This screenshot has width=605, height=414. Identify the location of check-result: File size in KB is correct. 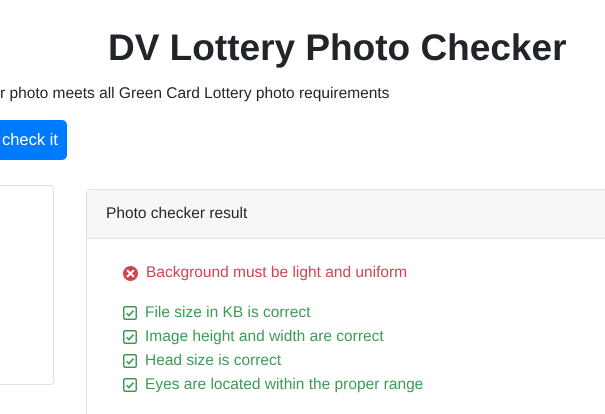
(227, 313).